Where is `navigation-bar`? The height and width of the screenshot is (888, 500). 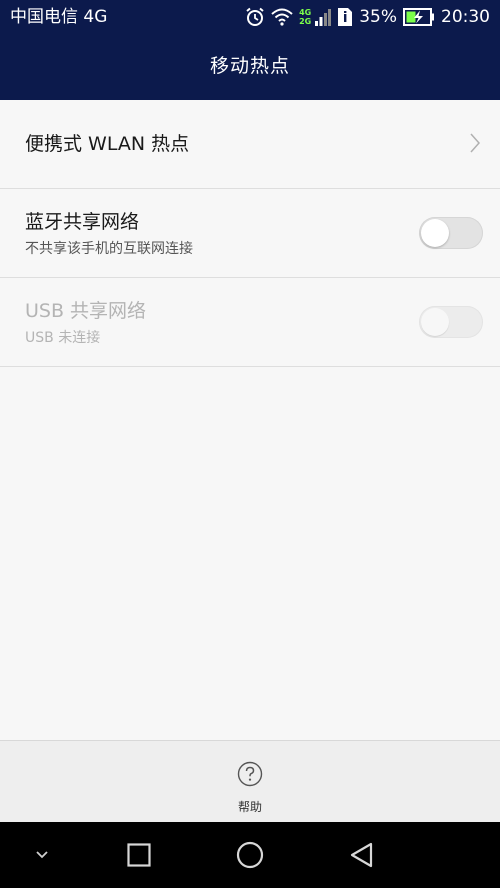
navigation-bar is located at coordinates (250, 855).